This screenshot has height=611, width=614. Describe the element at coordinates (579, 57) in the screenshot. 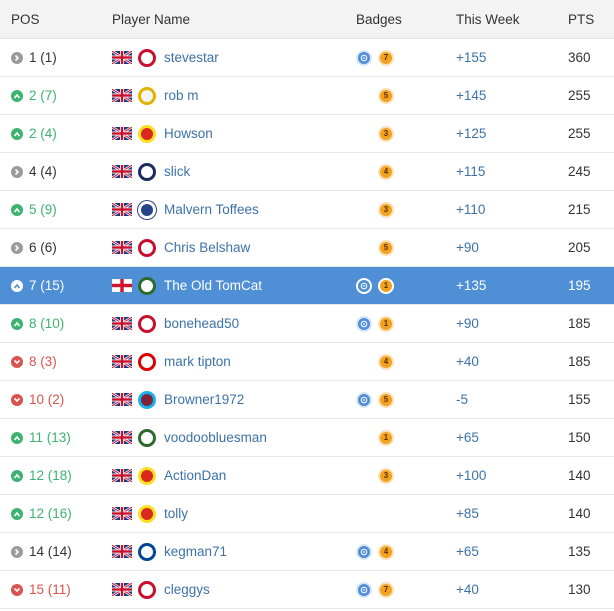

I see `points-value: 360` at that location.